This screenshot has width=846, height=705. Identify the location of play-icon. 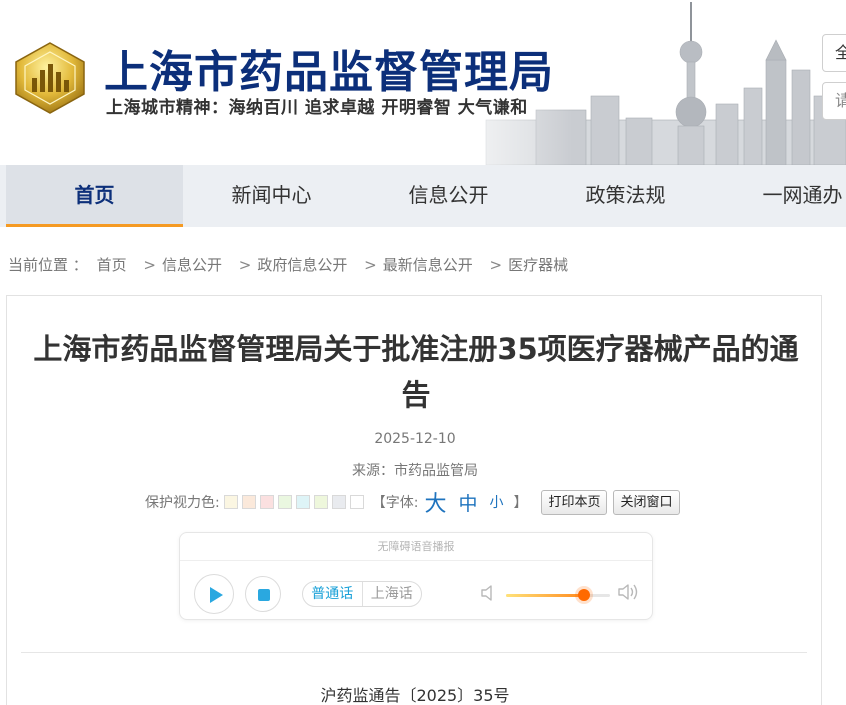
(216, 595).